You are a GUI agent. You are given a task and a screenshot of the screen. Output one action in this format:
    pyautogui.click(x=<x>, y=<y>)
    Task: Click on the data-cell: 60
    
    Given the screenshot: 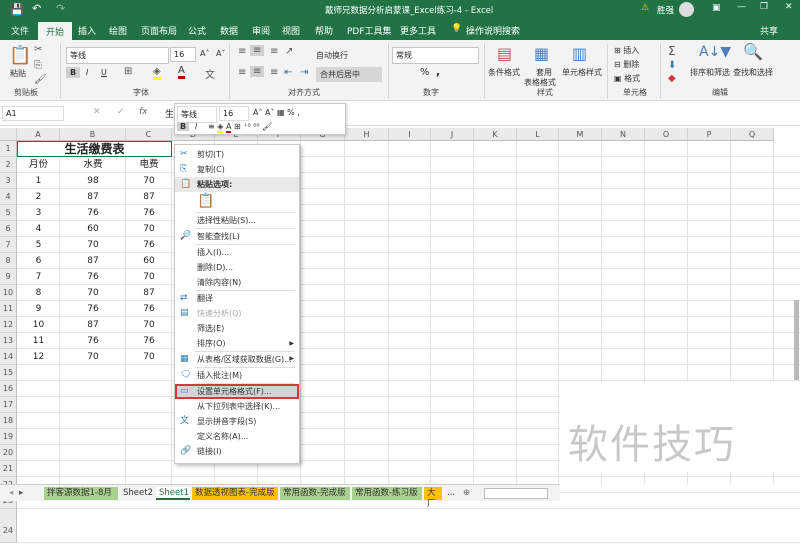 What is the action you would take?
    pyautogui.click(x=93, y=229)
    